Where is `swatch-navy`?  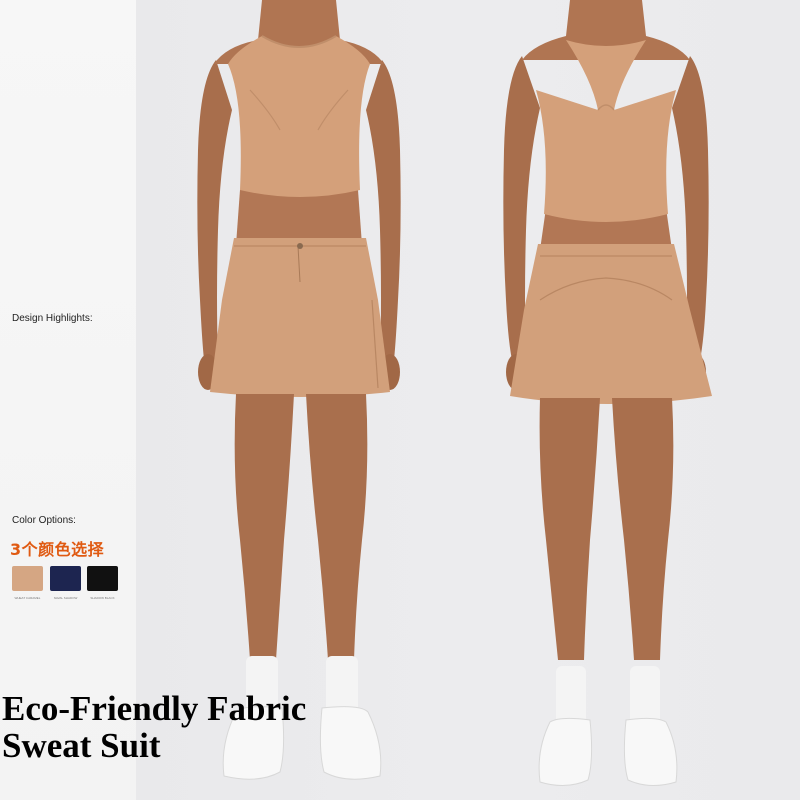 swatch-navy is located at coordinates (65, 578).